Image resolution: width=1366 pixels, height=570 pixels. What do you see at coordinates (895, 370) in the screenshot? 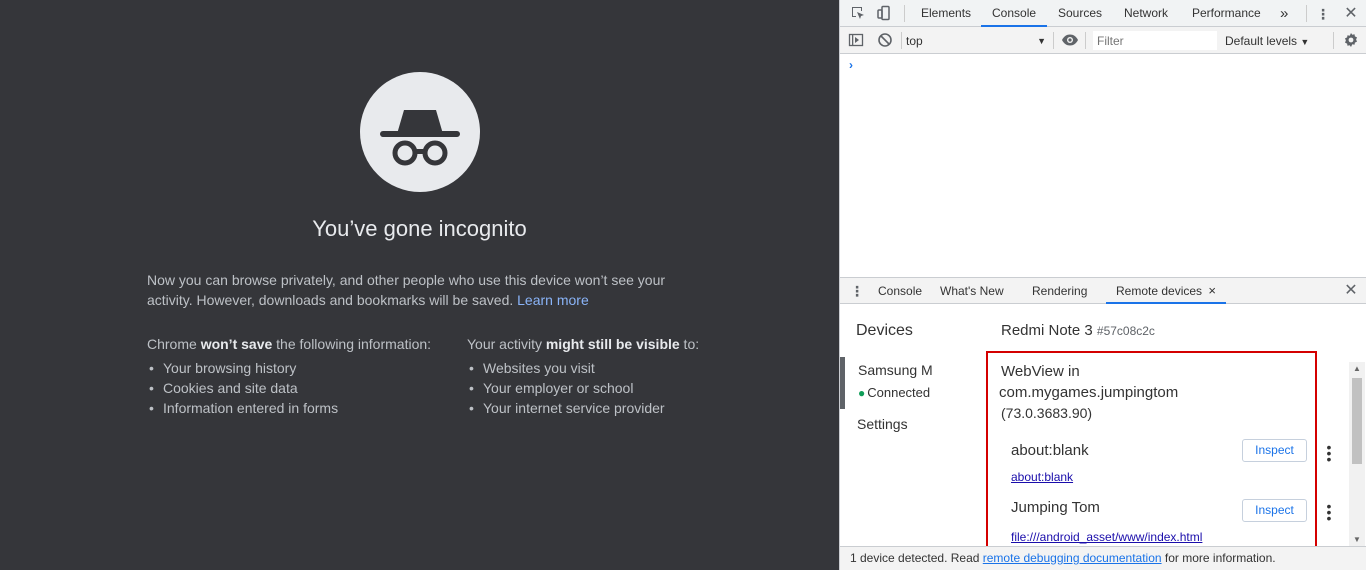
I see `sidebar-item-device: Samsung M` at bounding box center [895, 370].